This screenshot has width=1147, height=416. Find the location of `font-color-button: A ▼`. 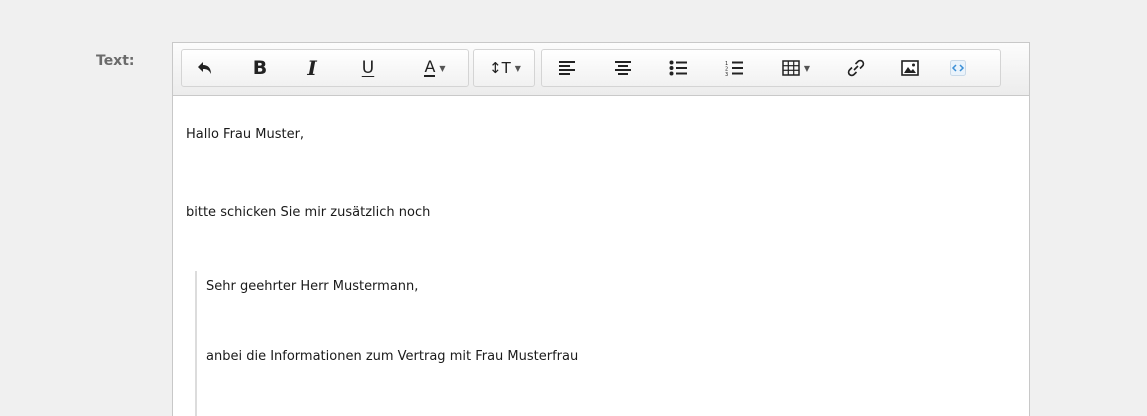

font-color-button: A ▼ is located at coordinates (435, 68).